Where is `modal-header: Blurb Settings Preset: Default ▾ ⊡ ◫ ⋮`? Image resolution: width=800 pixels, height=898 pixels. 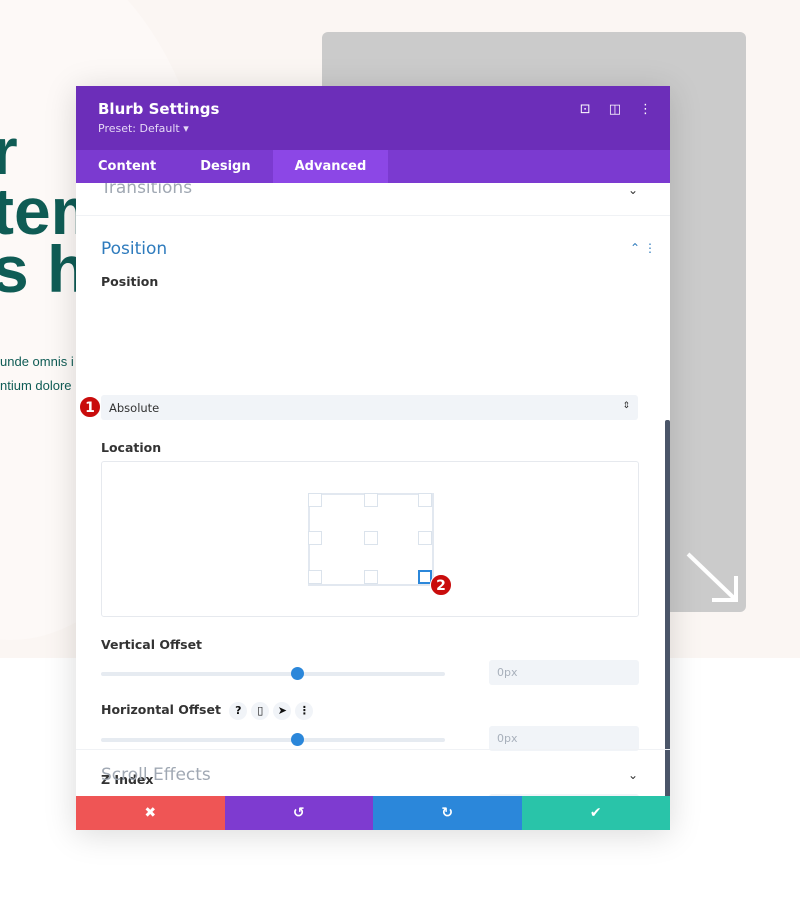
modal-header: Blurb Settings Preset: Default ▾ ⊡ ◫ ⋮ is located at coordinates (373, 118).